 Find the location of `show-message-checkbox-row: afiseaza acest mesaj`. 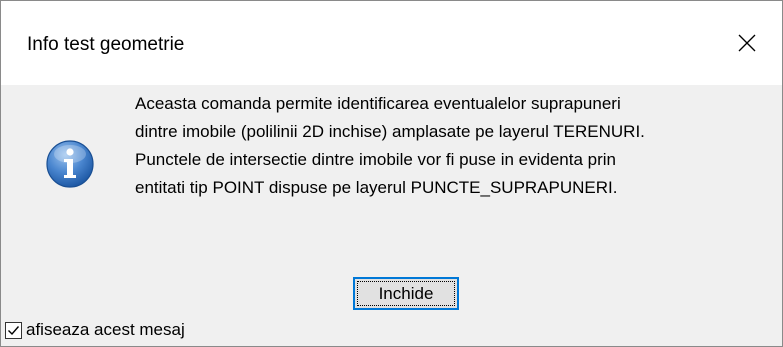

show-message-checkbox-row: afiseaza acest mesaj is located at coordinates (95, 330).